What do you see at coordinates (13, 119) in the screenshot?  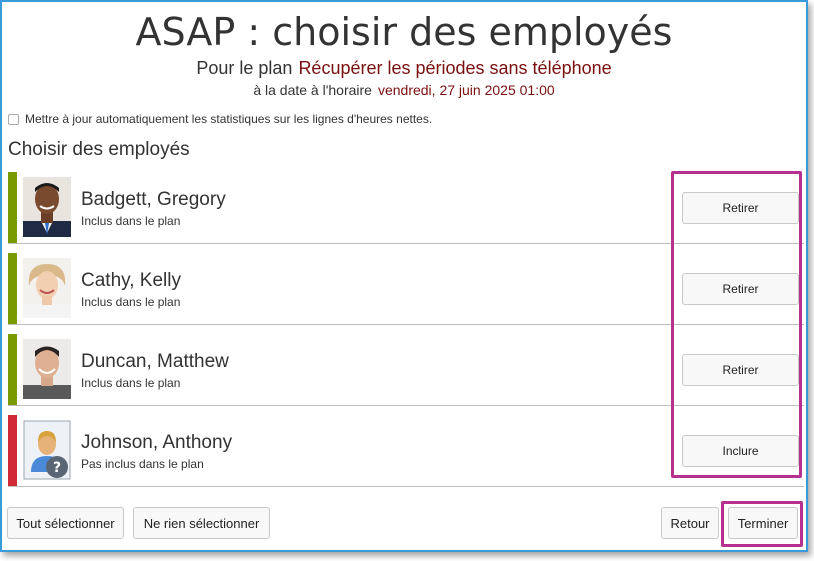 I see `auto-update-checkbox` at bounding box center [13, 119].